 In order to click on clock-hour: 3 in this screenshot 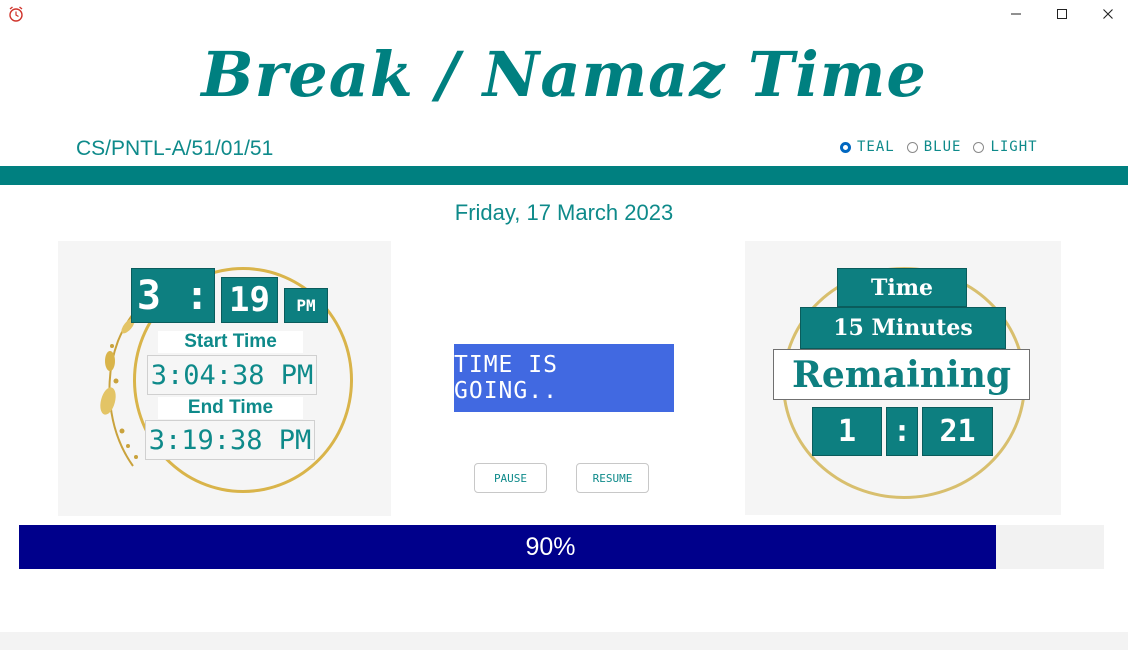, I will do `click(148, 295)`.